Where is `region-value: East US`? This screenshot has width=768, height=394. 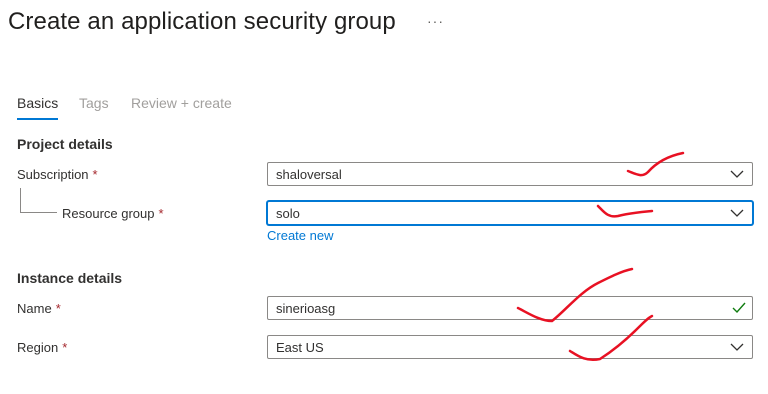 region-value: East US is located at coordinates (300, 347).